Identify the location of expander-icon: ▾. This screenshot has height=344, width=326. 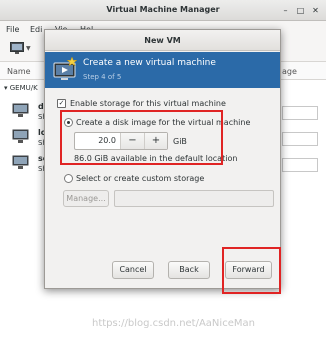
(6, 88).